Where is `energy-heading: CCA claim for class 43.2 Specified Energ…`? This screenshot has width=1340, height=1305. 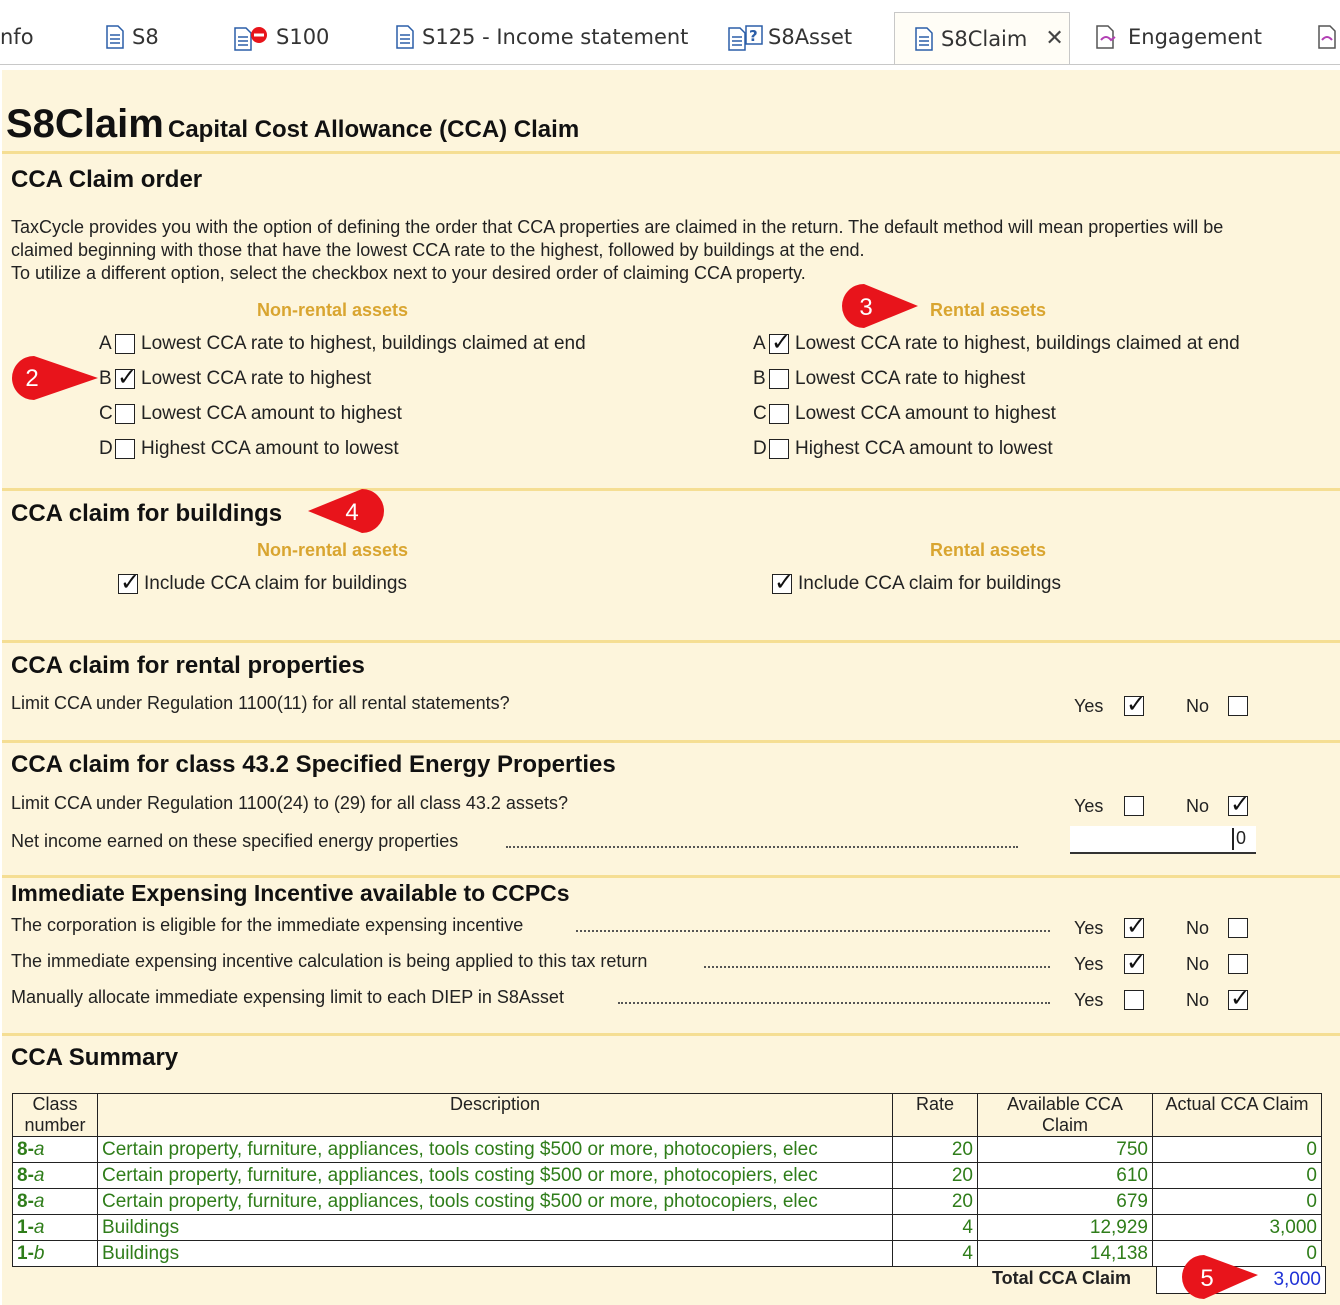 energy-heading: CCA claim for class 43.2 Specified Energ… is located at coordinates (313, 764).